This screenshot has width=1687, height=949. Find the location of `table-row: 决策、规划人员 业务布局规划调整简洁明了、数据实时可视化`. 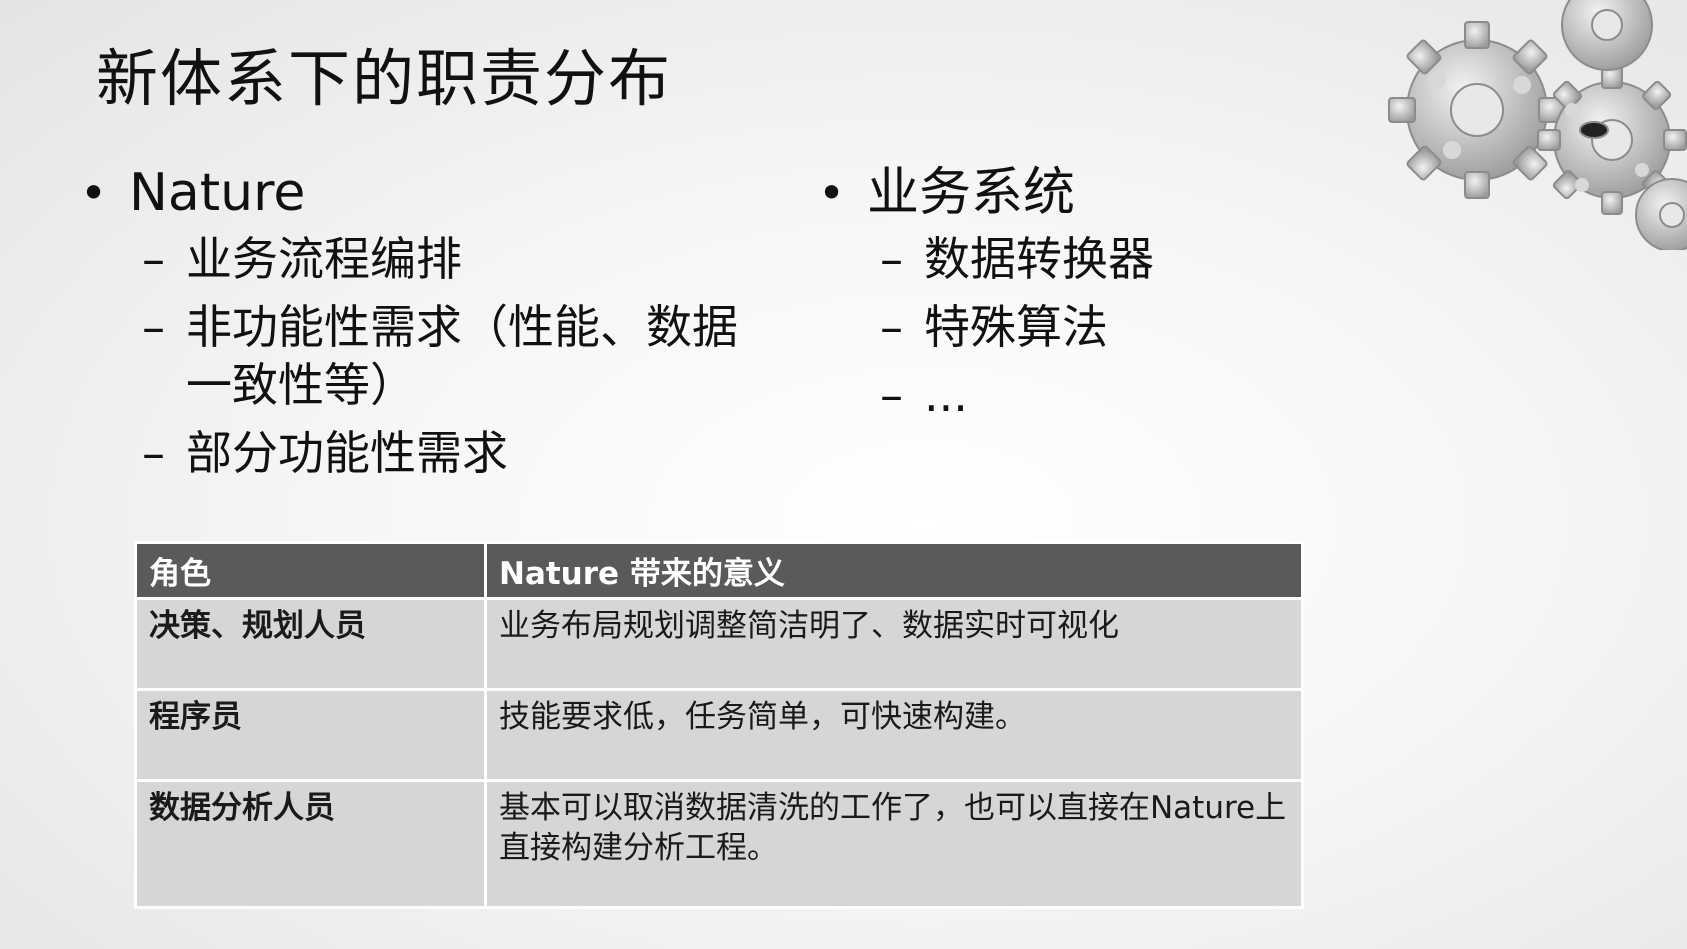

table-row: 决策、规划人员 业务布局规划调整简洁明了、数据实时可视化 is located at coordinates (719, 644).